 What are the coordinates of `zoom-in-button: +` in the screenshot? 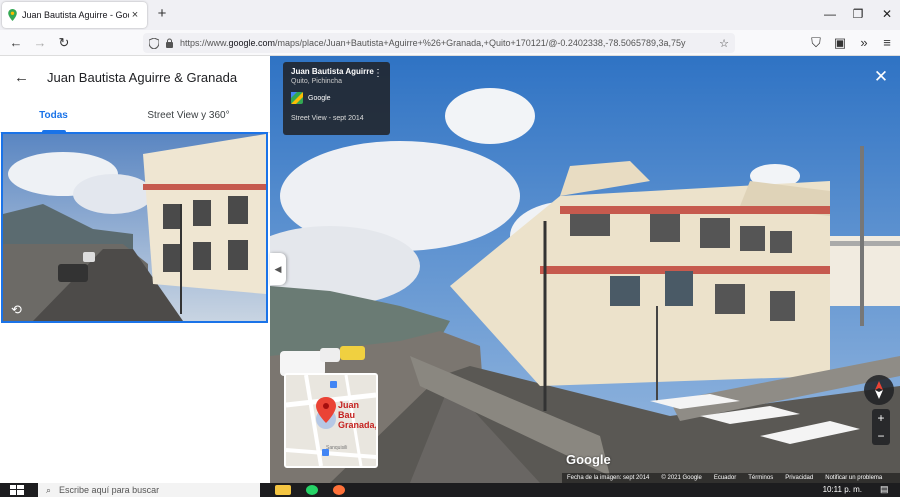 It's located at (881, 418).